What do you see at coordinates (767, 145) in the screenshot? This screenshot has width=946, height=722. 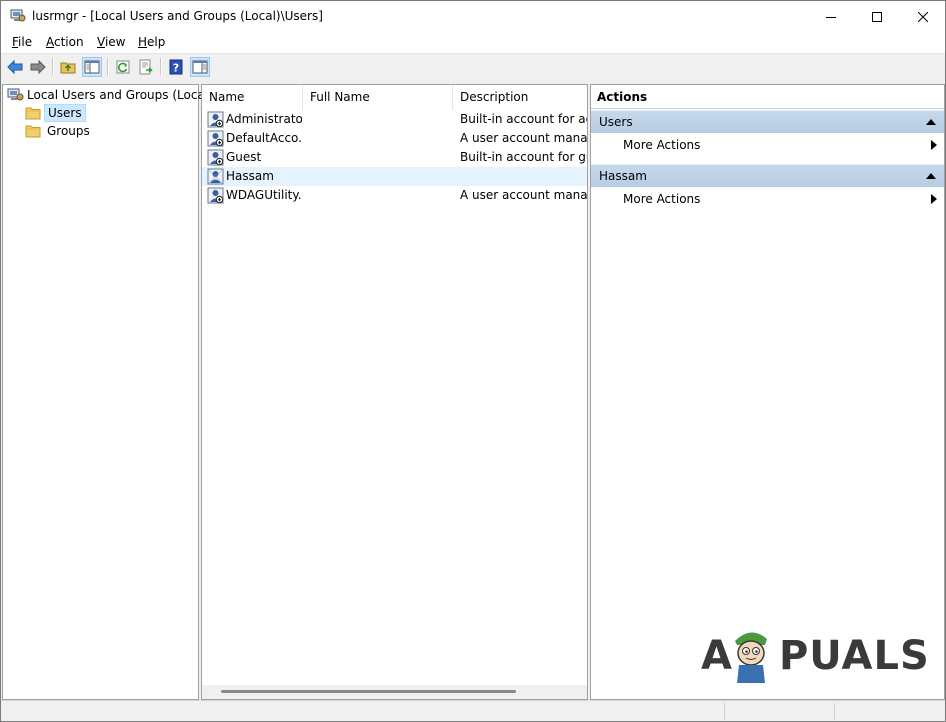 I see `more-actions-users: More Actions` at bounding box center [767, 145].